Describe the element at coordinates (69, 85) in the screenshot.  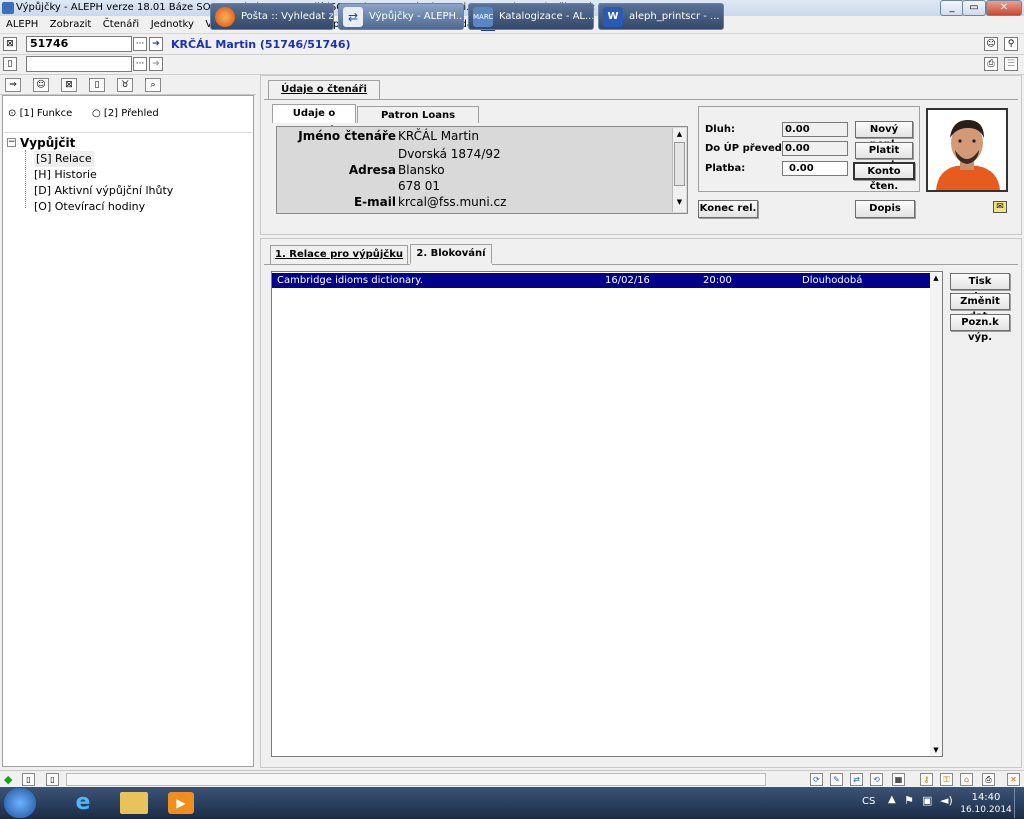
I see `cash-tab-icon: ⊠` at that location.